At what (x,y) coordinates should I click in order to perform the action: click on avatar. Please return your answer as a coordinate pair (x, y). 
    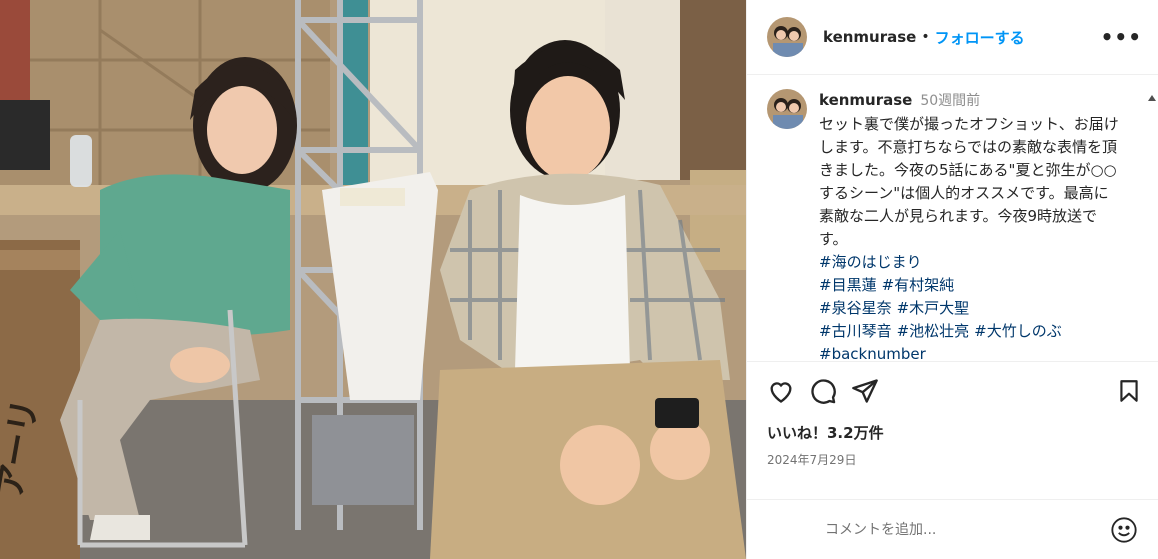
    Looking at the image, I should click on (787, 37).